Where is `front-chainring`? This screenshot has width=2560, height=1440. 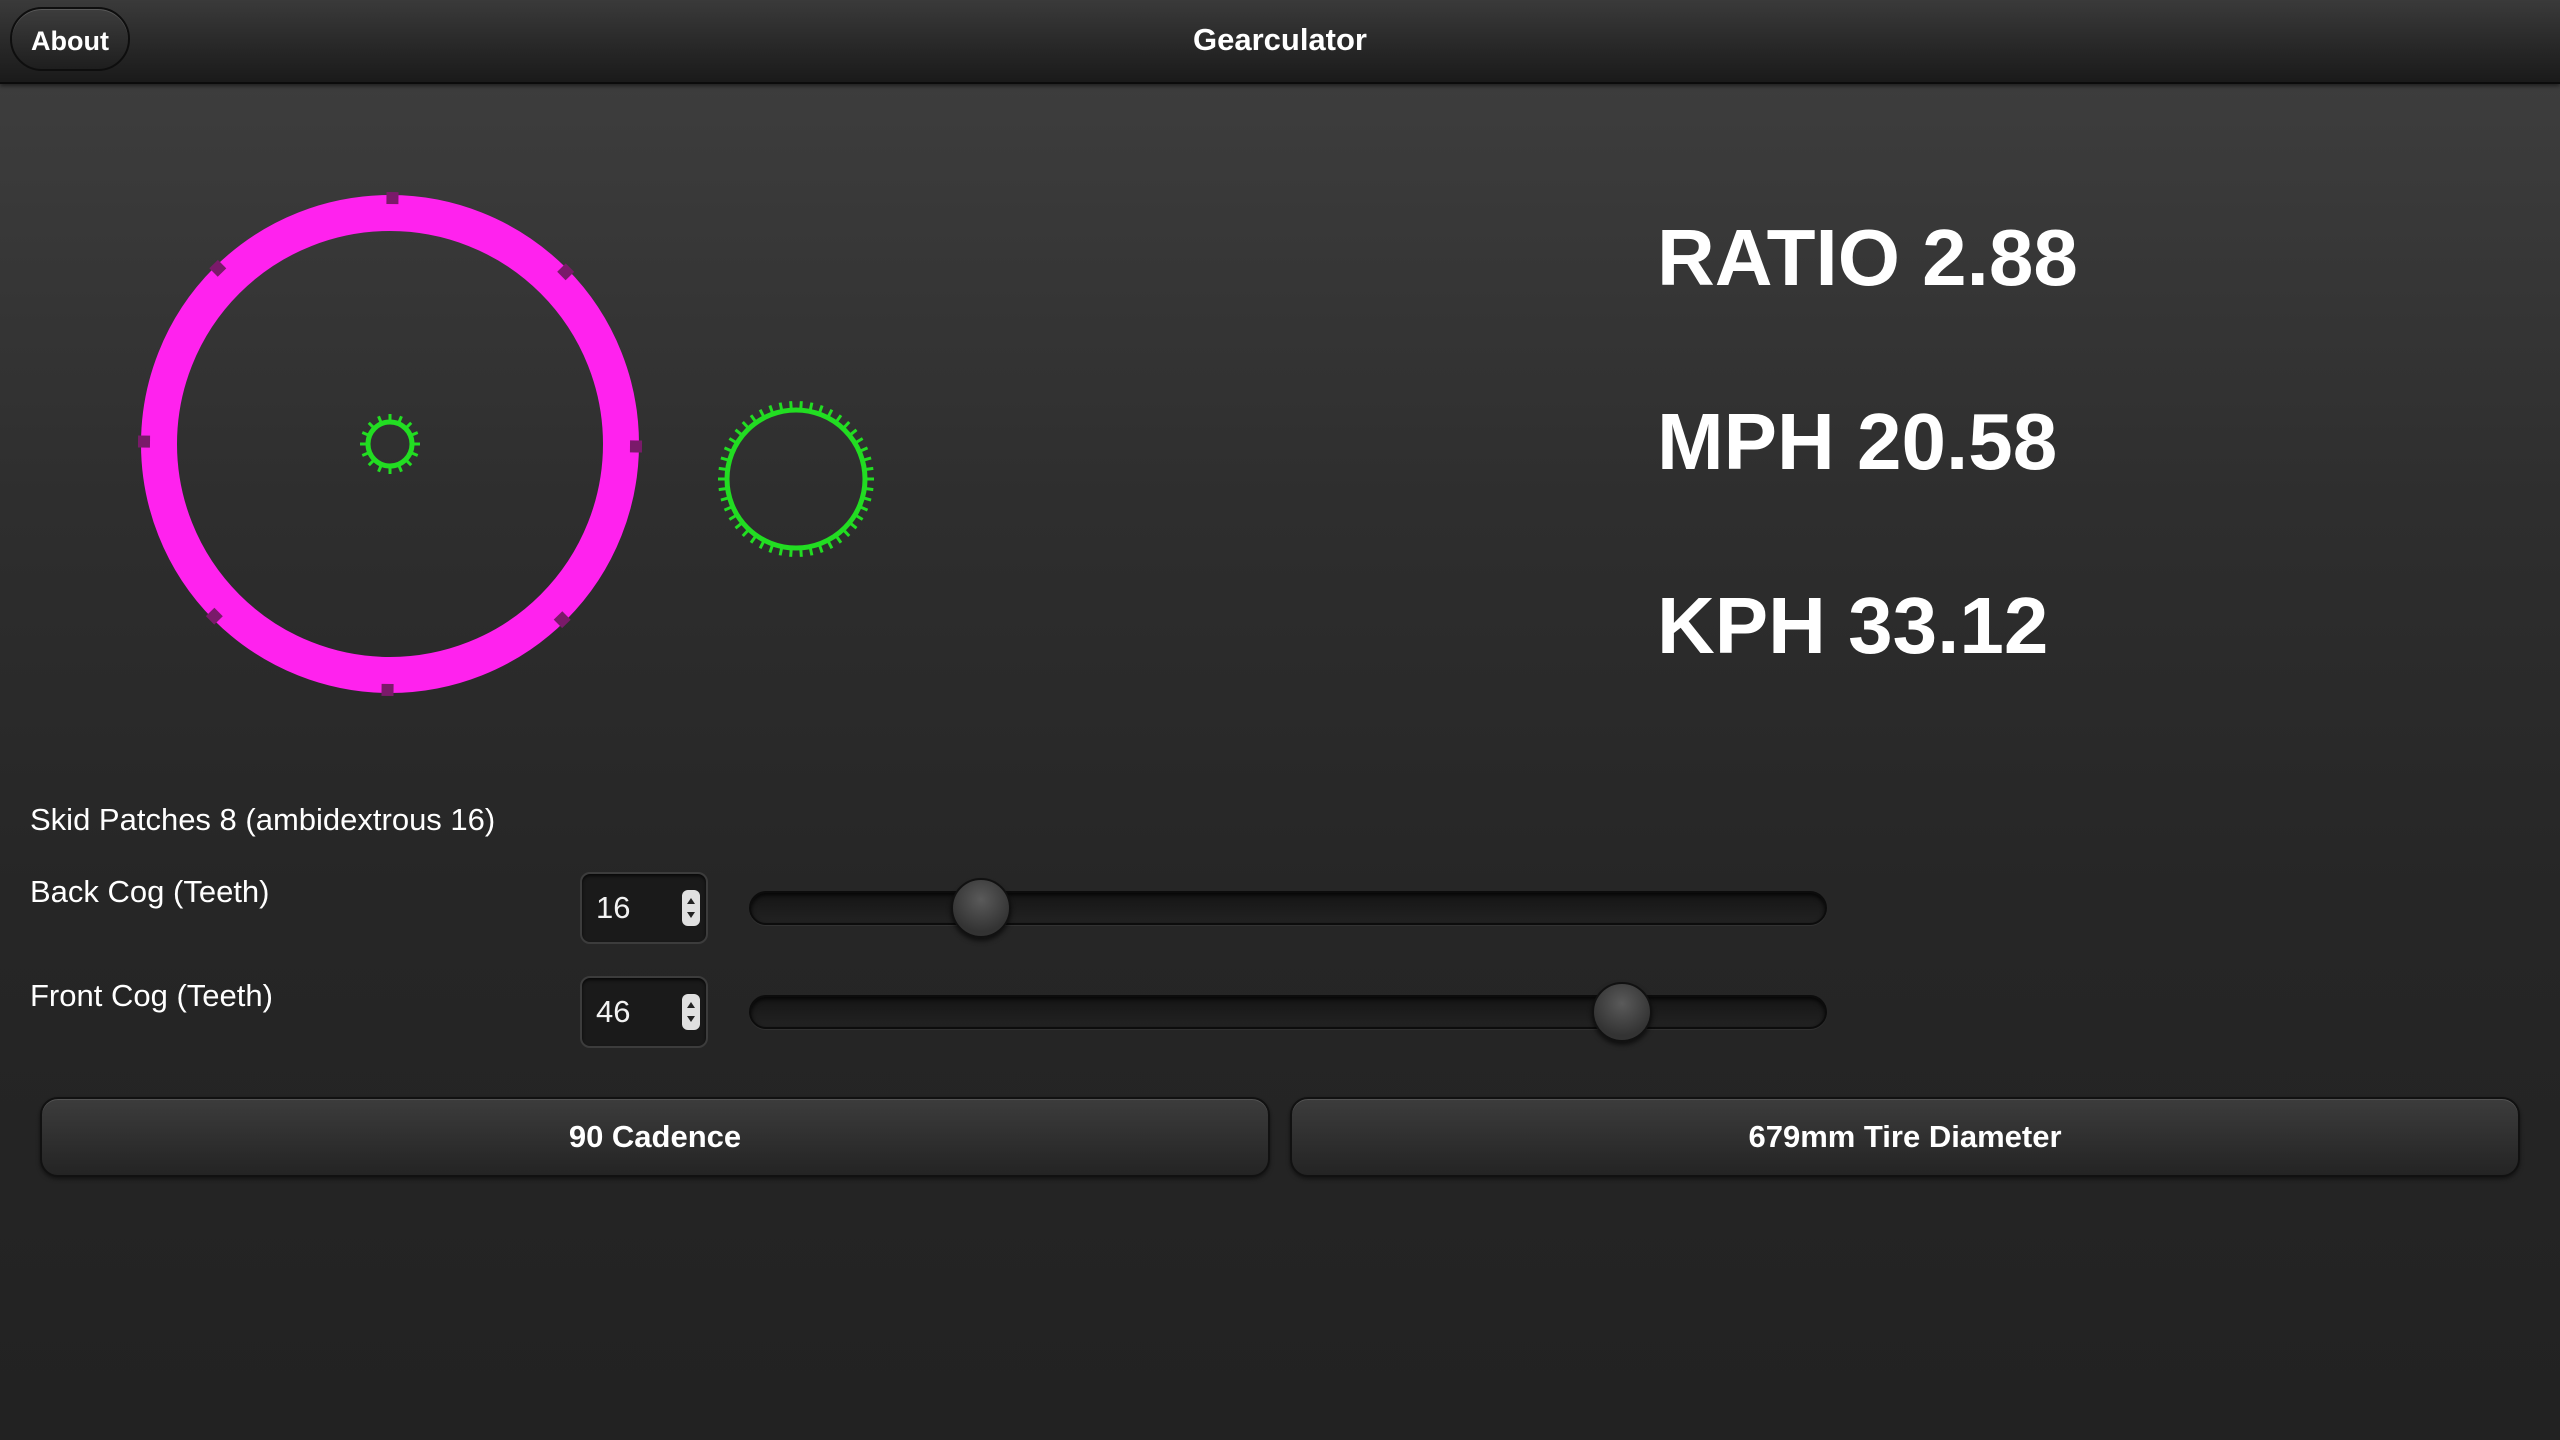
front-chainring is located at coordinates (796, 479).